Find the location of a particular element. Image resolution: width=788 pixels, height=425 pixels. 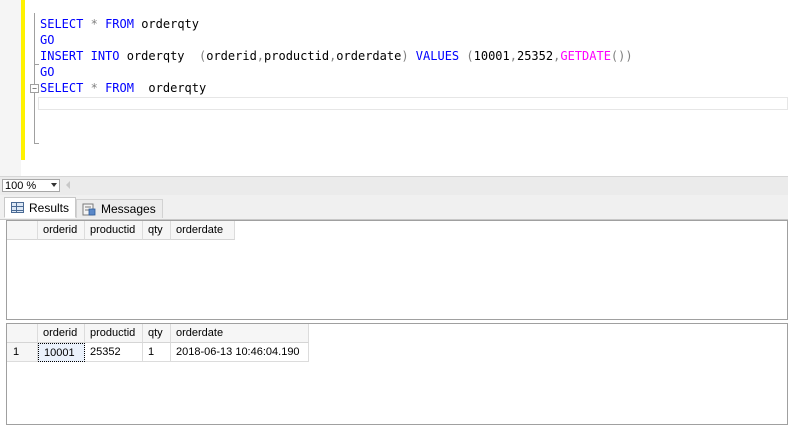

dropdown-arrow-icon is located at coordinates (54, 185).